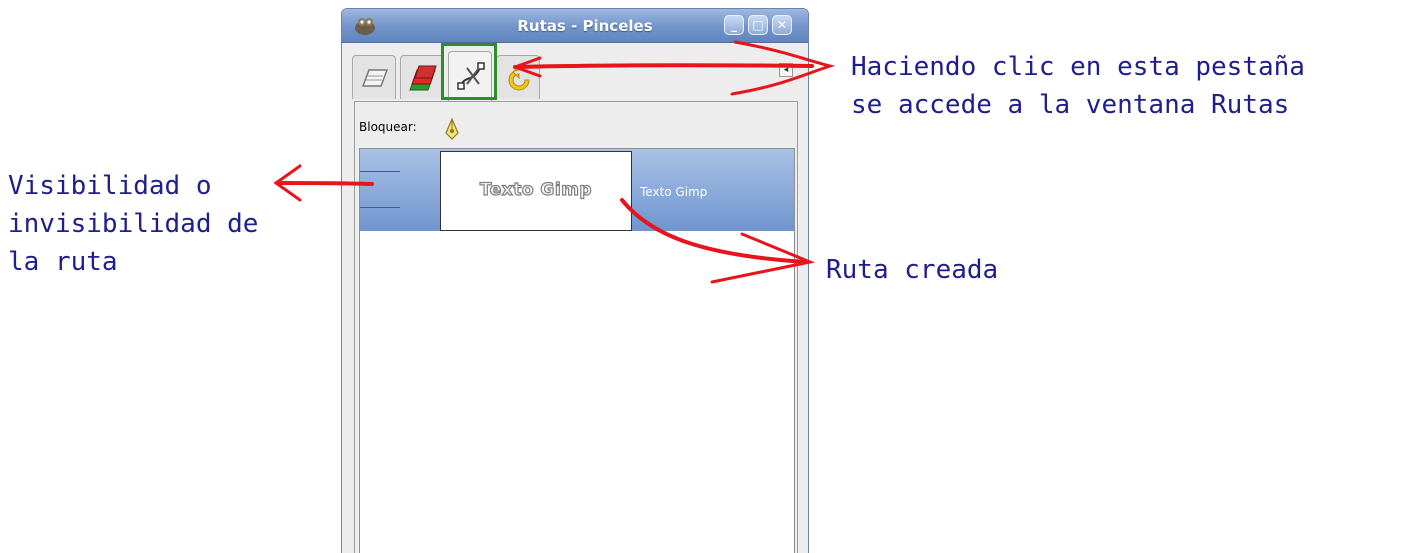 The width and height of the screenshot is (1425, 553). Describe the element at coordinates (110, 186) in the screenshot. I see `visibility-annotation-line1: Visibilidad o` at that location.